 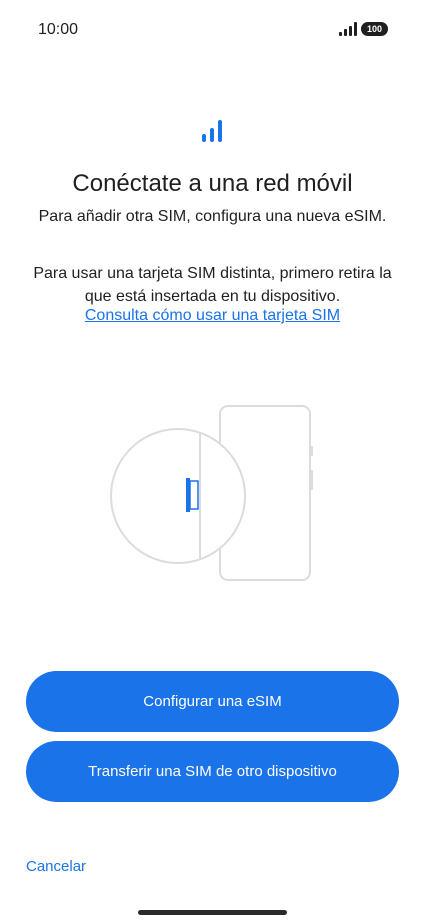 I want to click on transfer-sim-button: Transferir una SIM de otro dispositivo, so click(x=212, y=771).